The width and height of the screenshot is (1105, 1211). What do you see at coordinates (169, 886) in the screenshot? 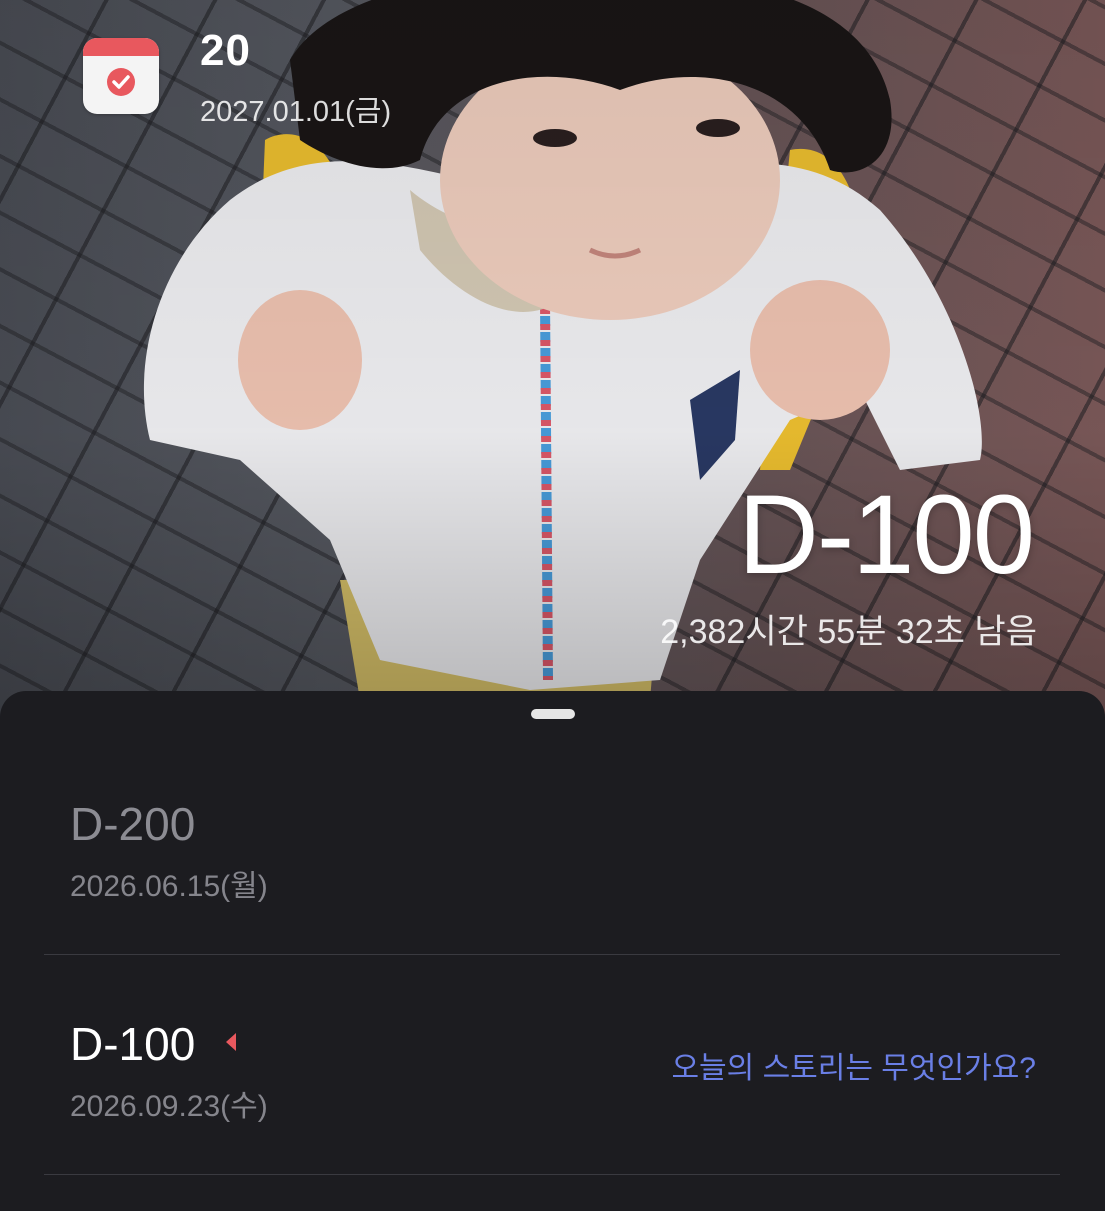
I see `milestone-date: 2026.06.15(월)` at bounding box center [169, 886].